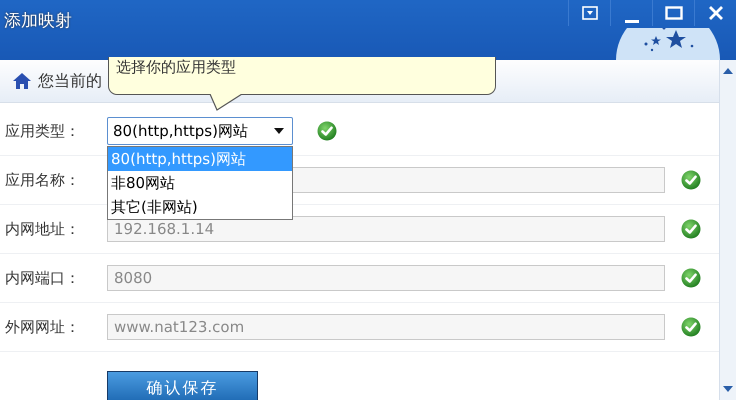 This screenshot has width=736, height=400. Describe the element at coordinates (279, 131) in the screenshot. I see `caret-icon` at that location.